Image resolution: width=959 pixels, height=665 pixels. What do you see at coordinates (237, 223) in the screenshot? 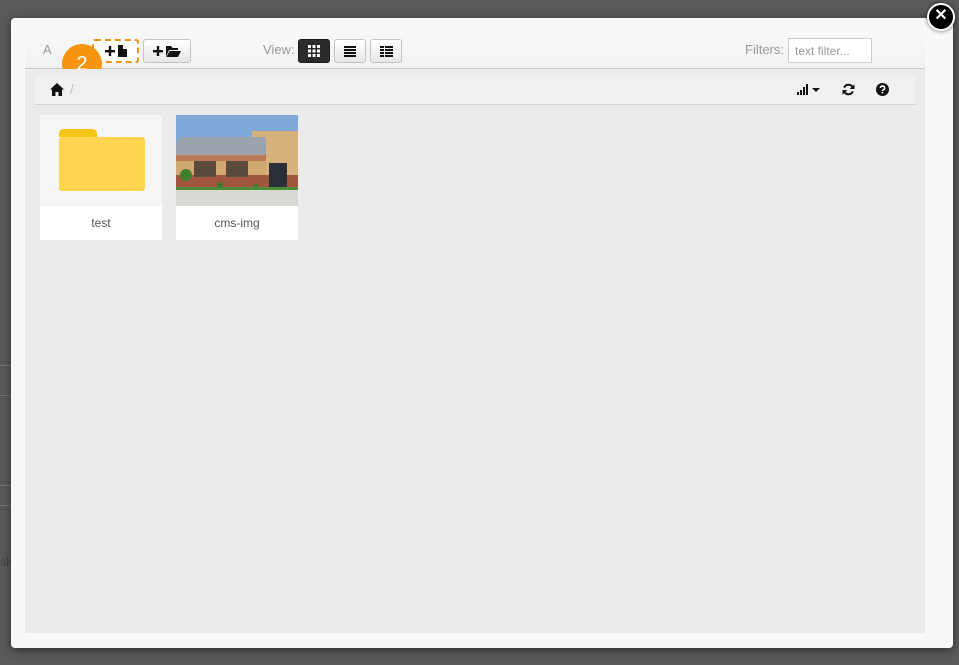
I see `file-name: cms-img` at bounding box center [237, 223].